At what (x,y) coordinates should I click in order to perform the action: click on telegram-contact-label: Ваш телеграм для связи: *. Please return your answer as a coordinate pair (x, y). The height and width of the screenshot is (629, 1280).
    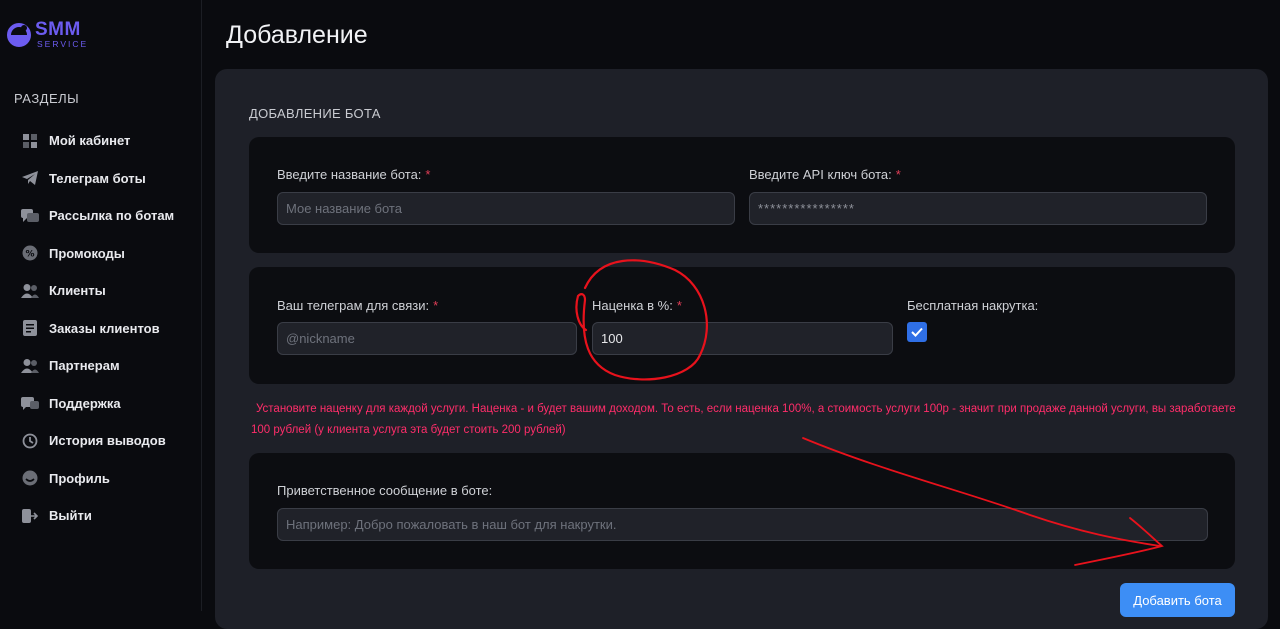
    Looking at the image, I should click on (357, 305).